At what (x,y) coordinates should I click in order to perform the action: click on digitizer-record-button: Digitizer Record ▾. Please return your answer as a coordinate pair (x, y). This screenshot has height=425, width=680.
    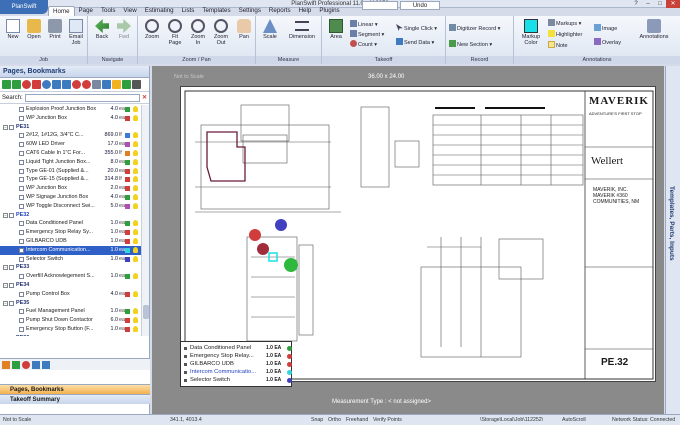
    Looking at the image, I should click on (474, 28).